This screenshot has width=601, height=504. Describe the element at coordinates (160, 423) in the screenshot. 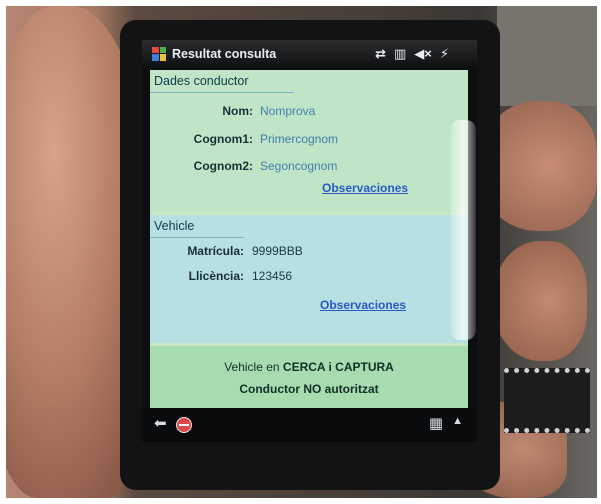

I see `back-icon: ⬅` at that location.